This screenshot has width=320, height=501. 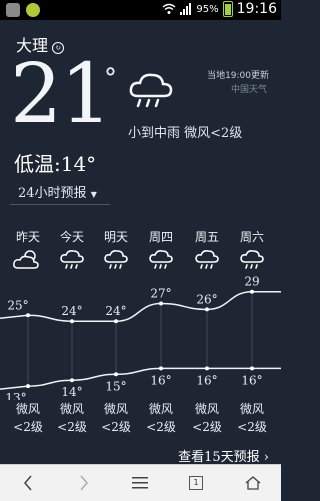 I want to click on high-temp-line, so click(x=140, y=306).